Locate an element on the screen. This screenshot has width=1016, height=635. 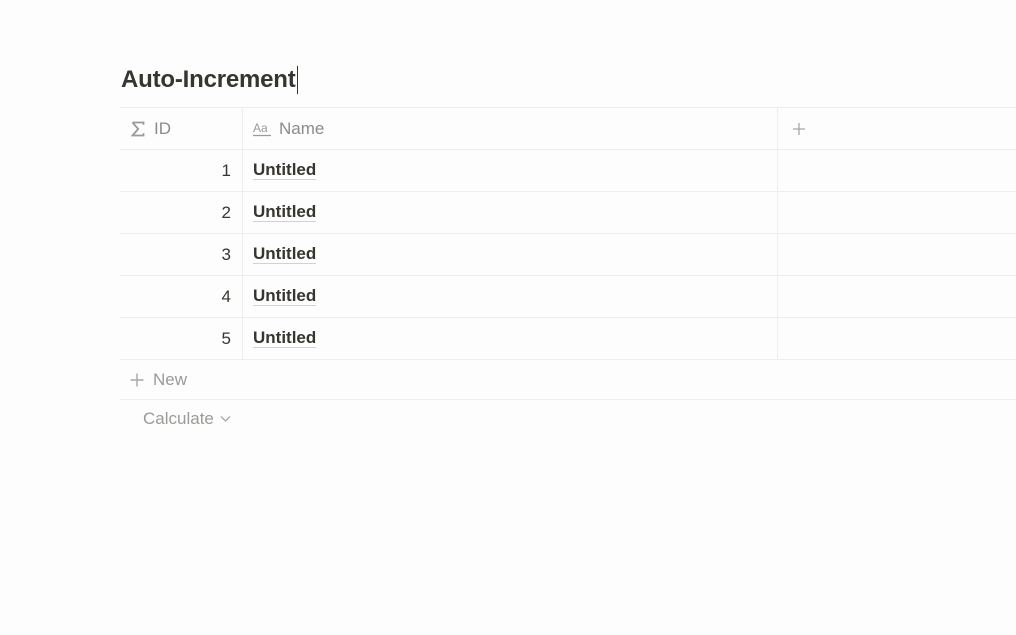
new-row-label: New is located at coordinates (170, 379).